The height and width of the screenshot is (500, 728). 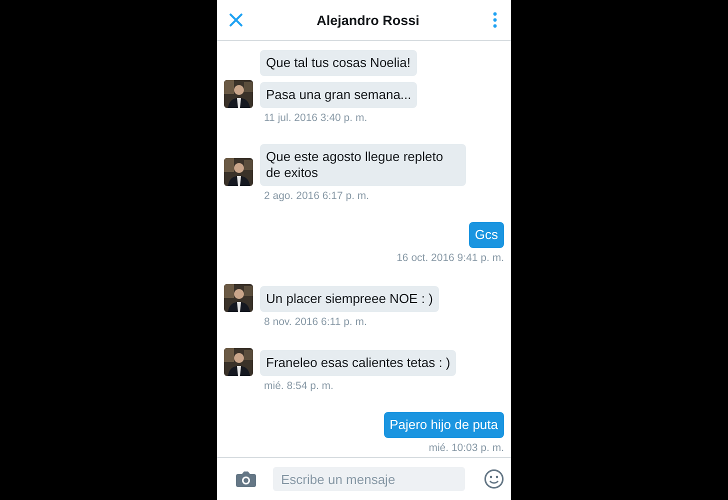 I want to click on message-bubble: Franeleo esas calientes tetas : ), so click(x=358, y=363).